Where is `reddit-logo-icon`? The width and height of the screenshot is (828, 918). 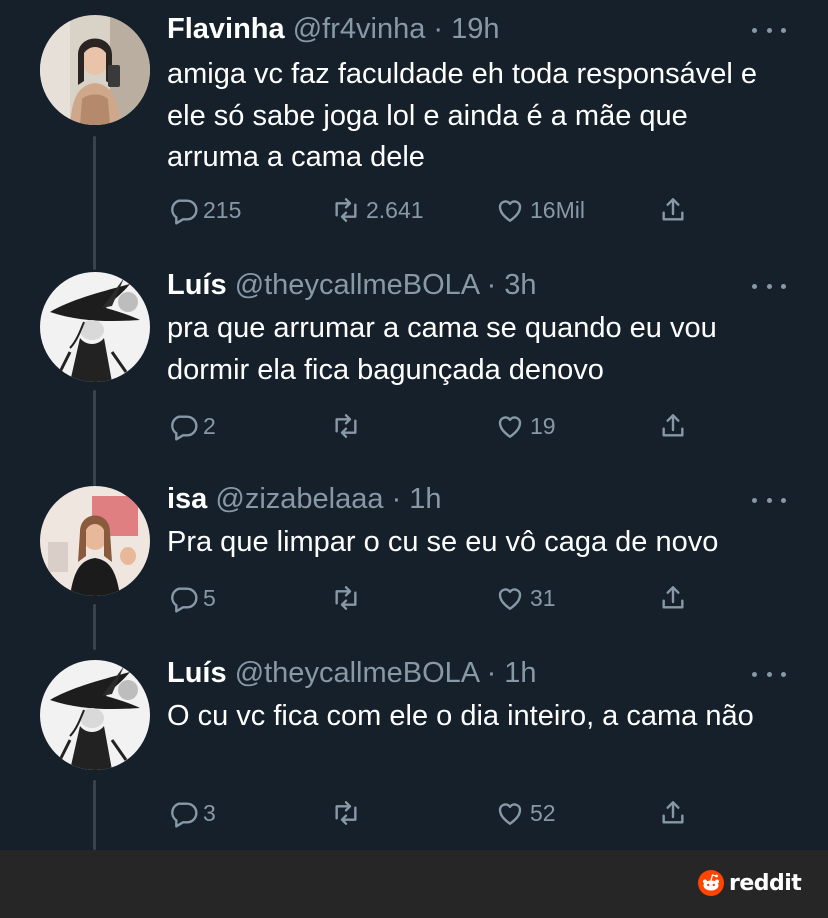
reddit-logo-icon is located at coordinates (711, 883).